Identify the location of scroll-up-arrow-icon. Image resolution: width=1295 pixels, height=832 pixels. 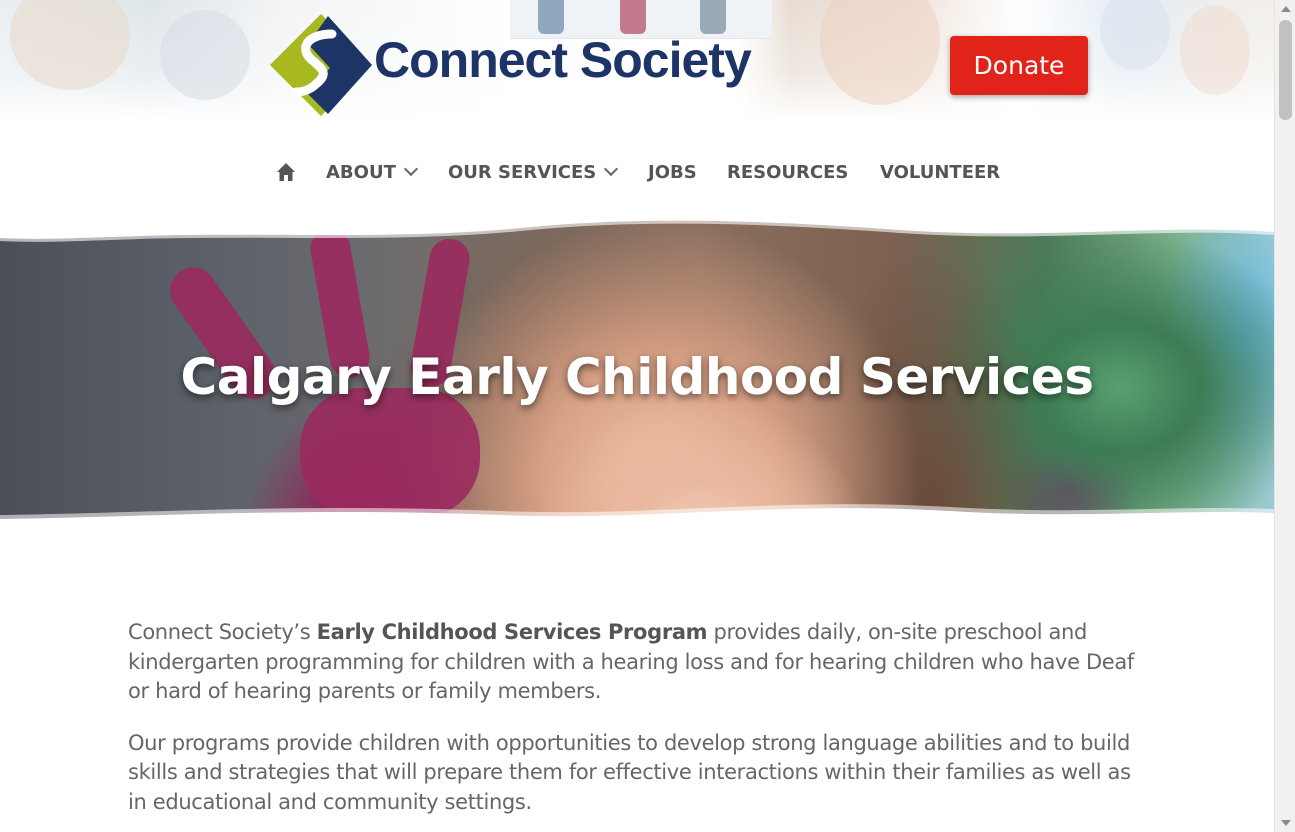
(1286, 9).